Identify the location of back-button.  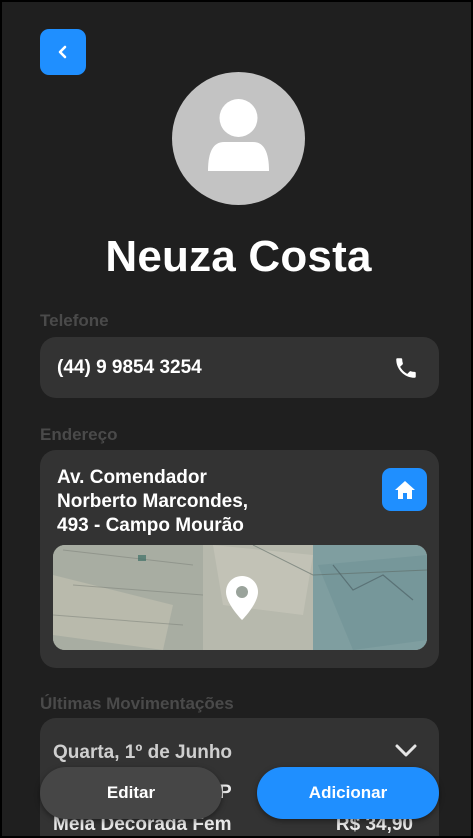
(63, 52).